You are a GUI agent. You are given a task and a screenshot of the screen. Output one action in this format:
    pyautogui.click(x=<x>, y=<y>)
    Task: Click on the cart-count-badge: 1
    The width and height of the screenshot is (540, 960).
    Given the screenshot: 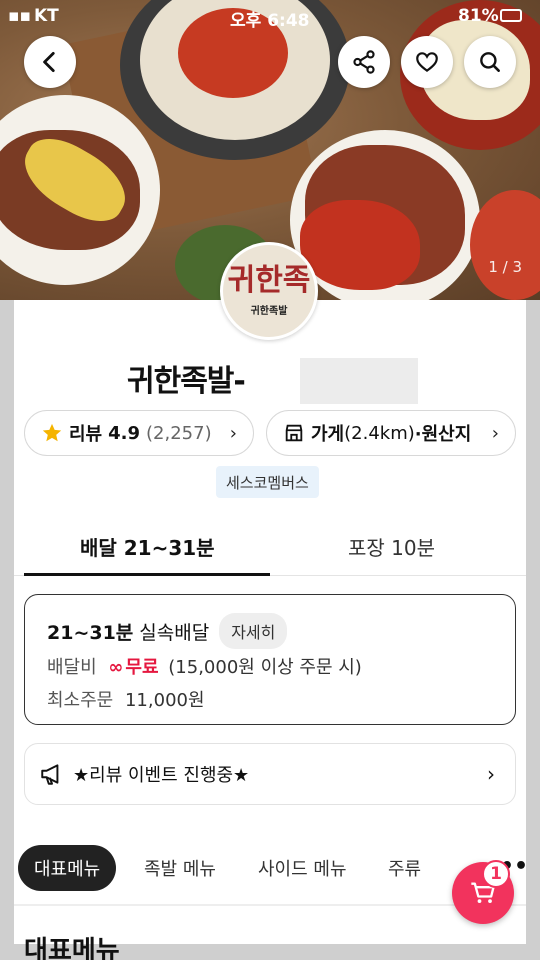 What is the action you would take?
    pyautogui.click(x=496, y=874)
    